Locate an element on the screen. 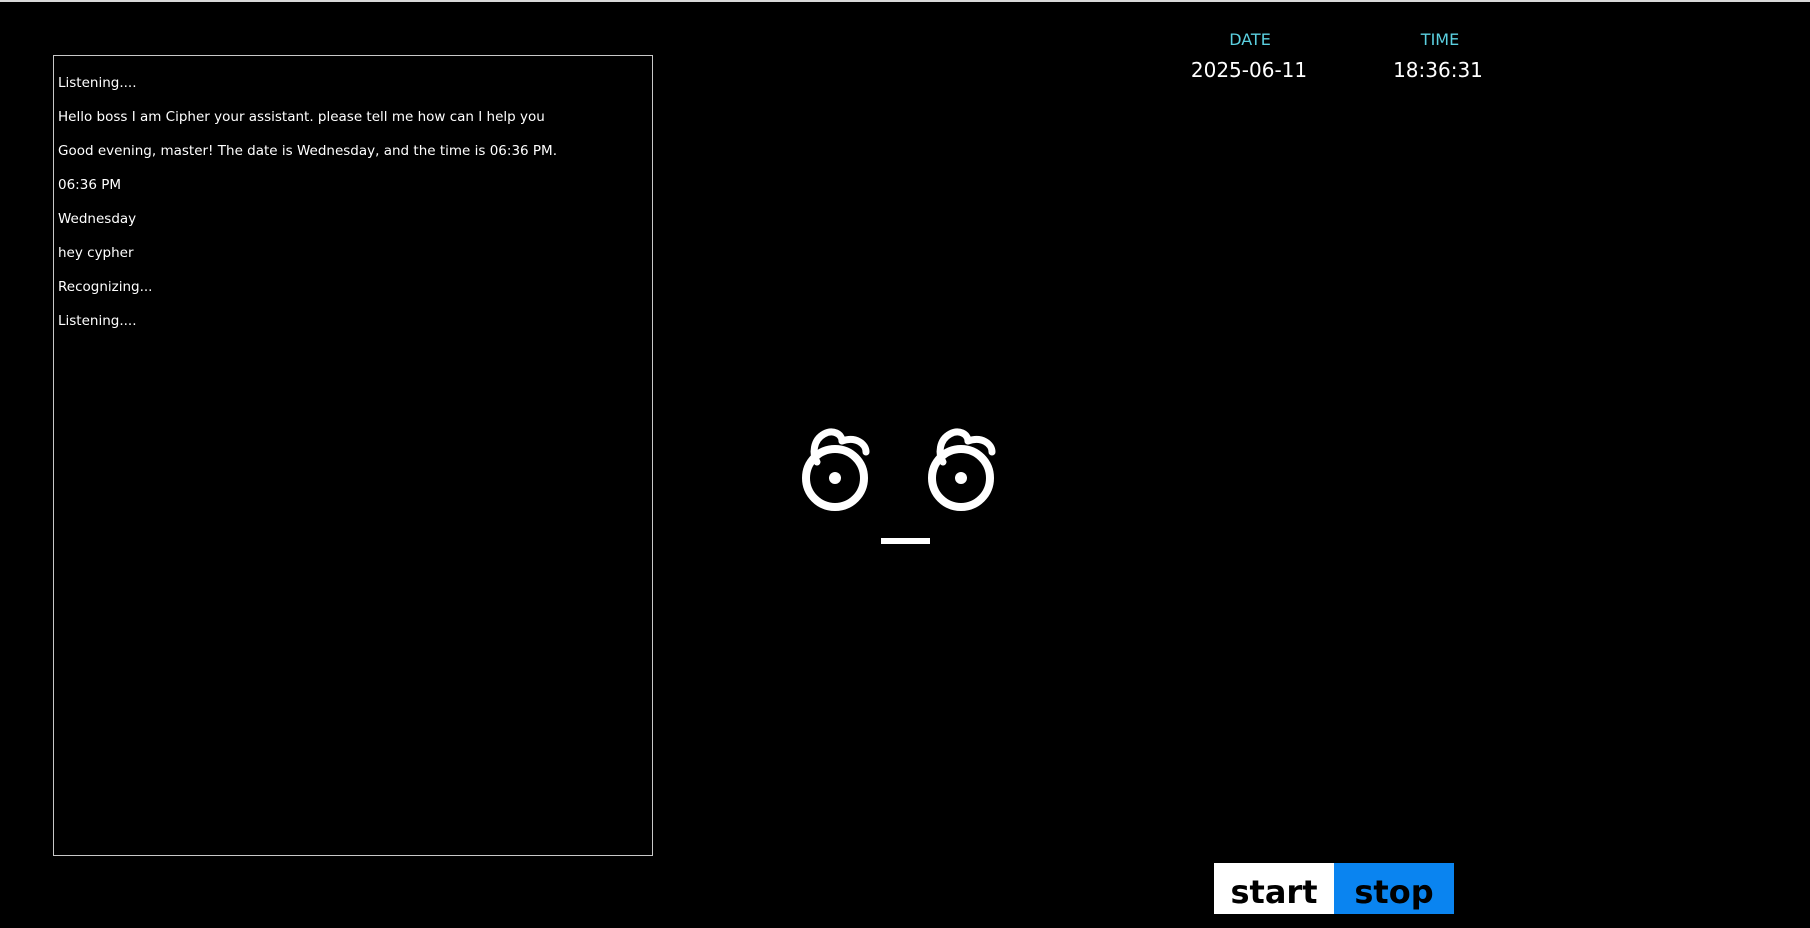 This screenshot has height=928, width=1810. log-entry: hey cypher is located at coordinates (96, 253).